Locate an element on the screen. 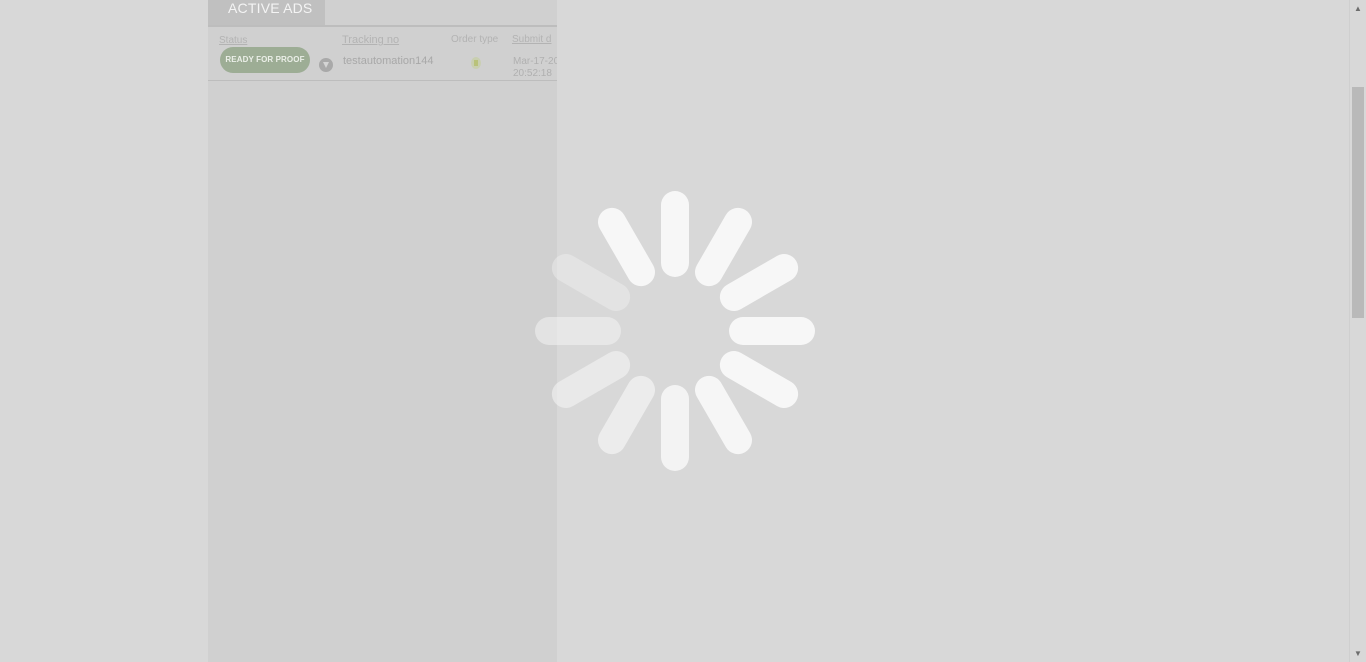  info-dropdown-icon is located at coordinates (326, 65).